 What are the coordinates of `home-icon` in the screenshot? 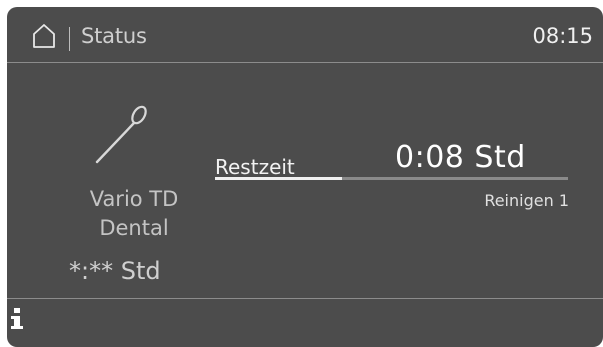 It's located at (44, 36).